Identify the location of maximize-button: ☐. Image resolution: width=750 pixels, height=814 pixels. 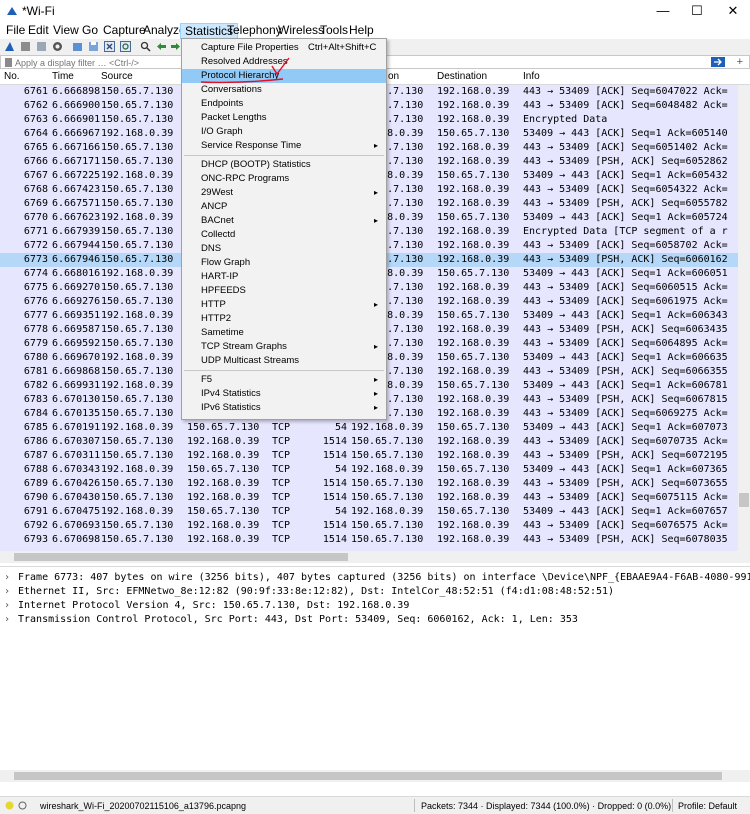
(697, 11).